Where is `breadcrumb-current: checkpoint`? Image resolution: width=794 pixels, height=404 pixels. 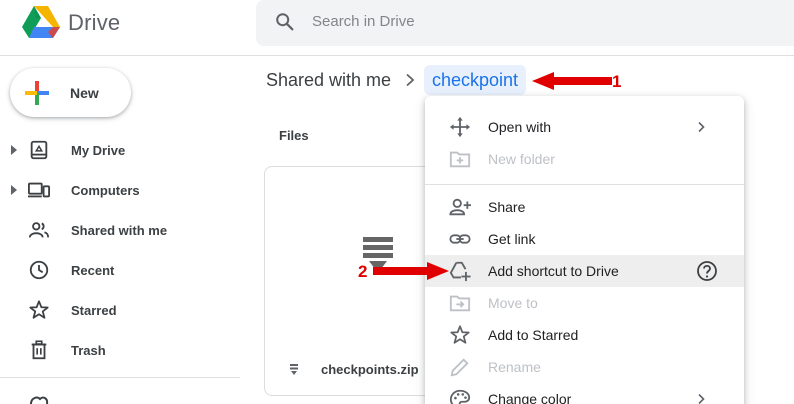 breadcrumb-current: checkpoint is located at coordinates (475, 80).